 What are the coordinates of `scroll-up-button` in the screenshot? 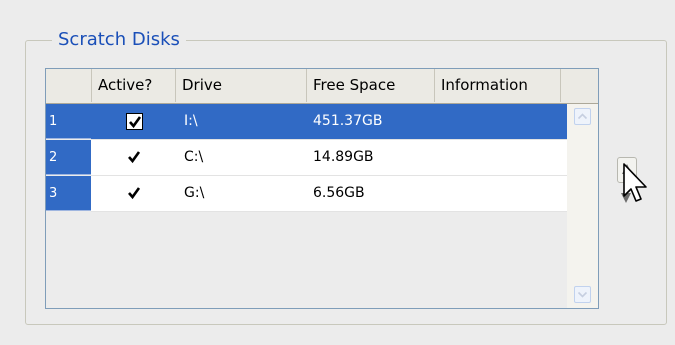 It's located at (582, 116).